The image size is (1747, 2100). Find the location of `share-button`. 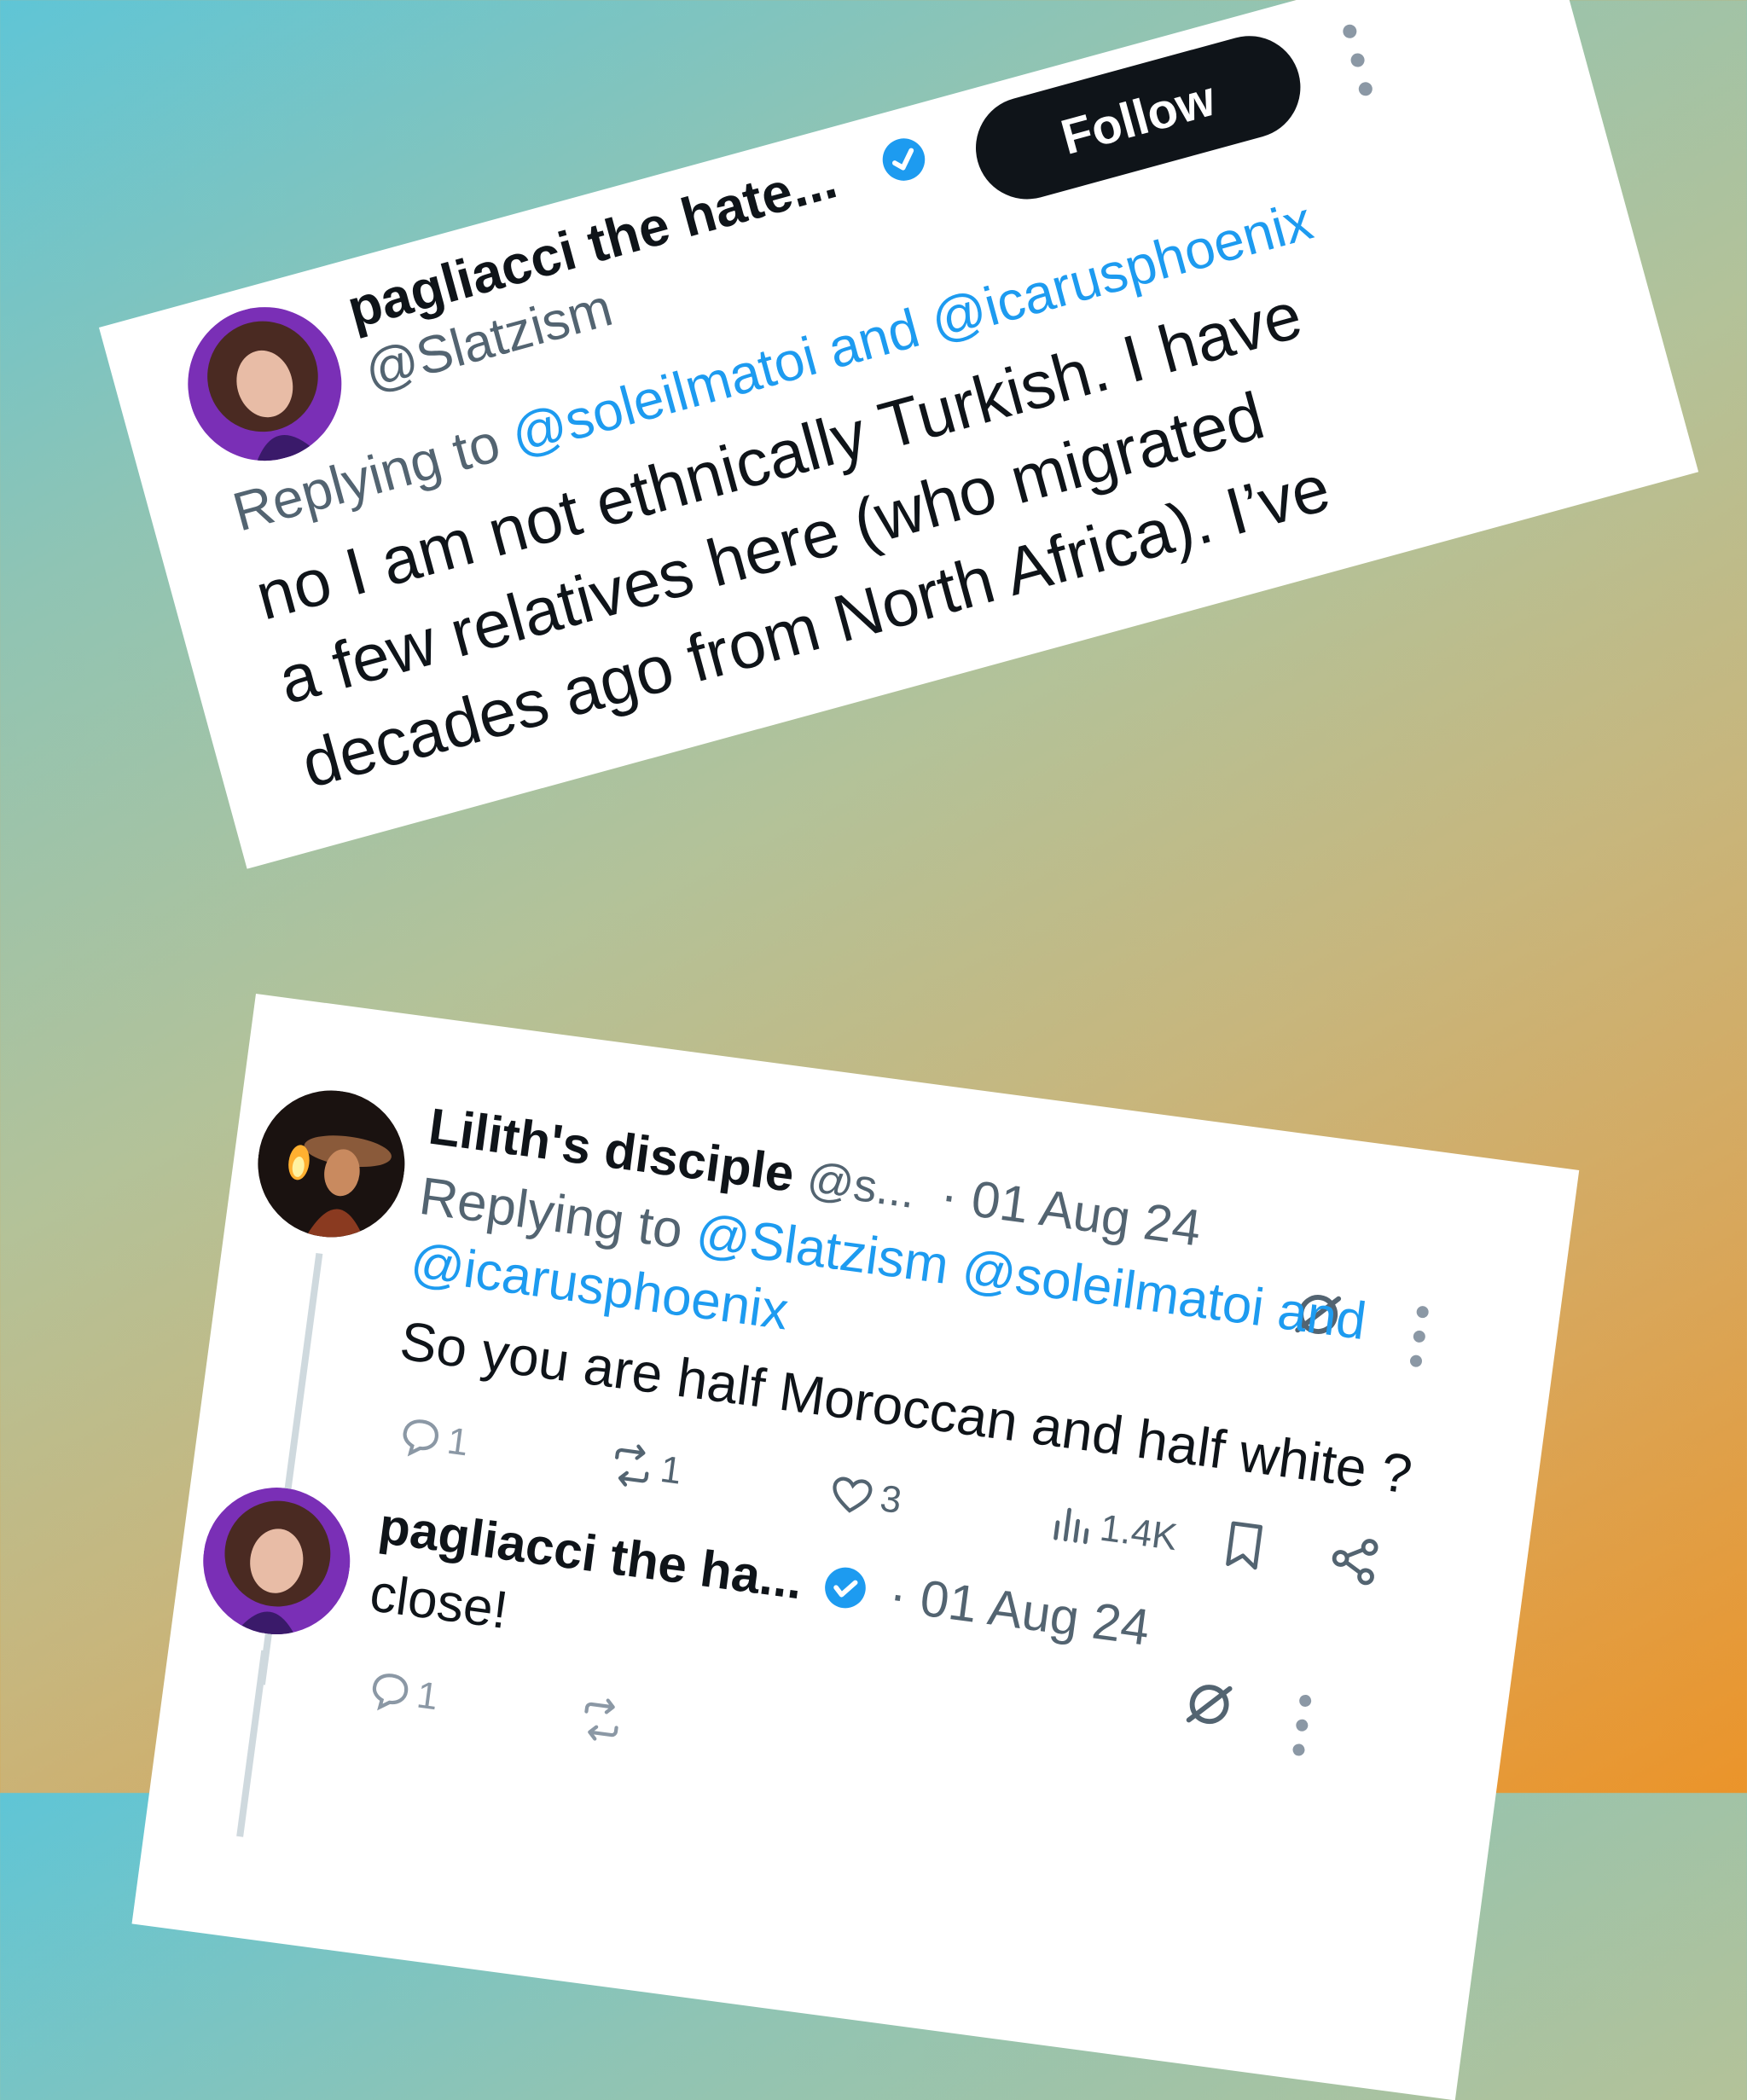

share-button is located at coordinates (1354, 1560).